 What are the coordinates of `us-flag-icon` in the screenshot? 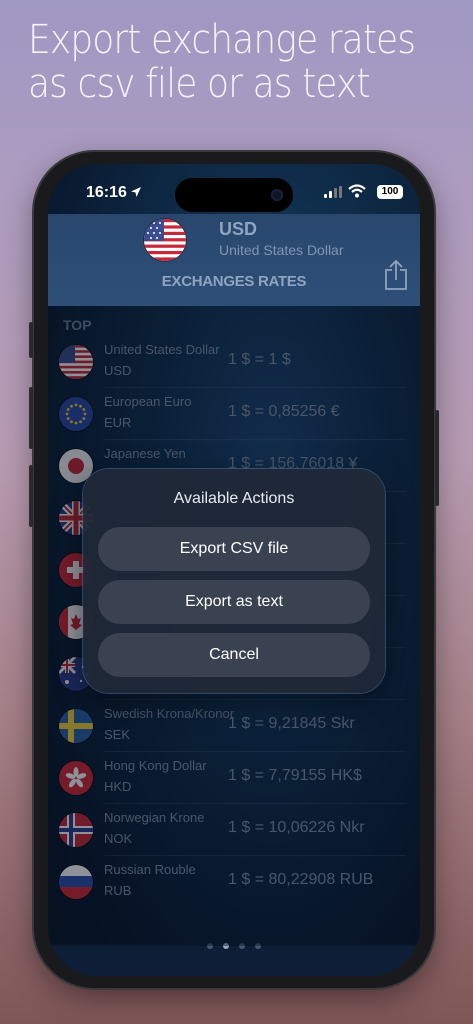 It's located at (165, 240).